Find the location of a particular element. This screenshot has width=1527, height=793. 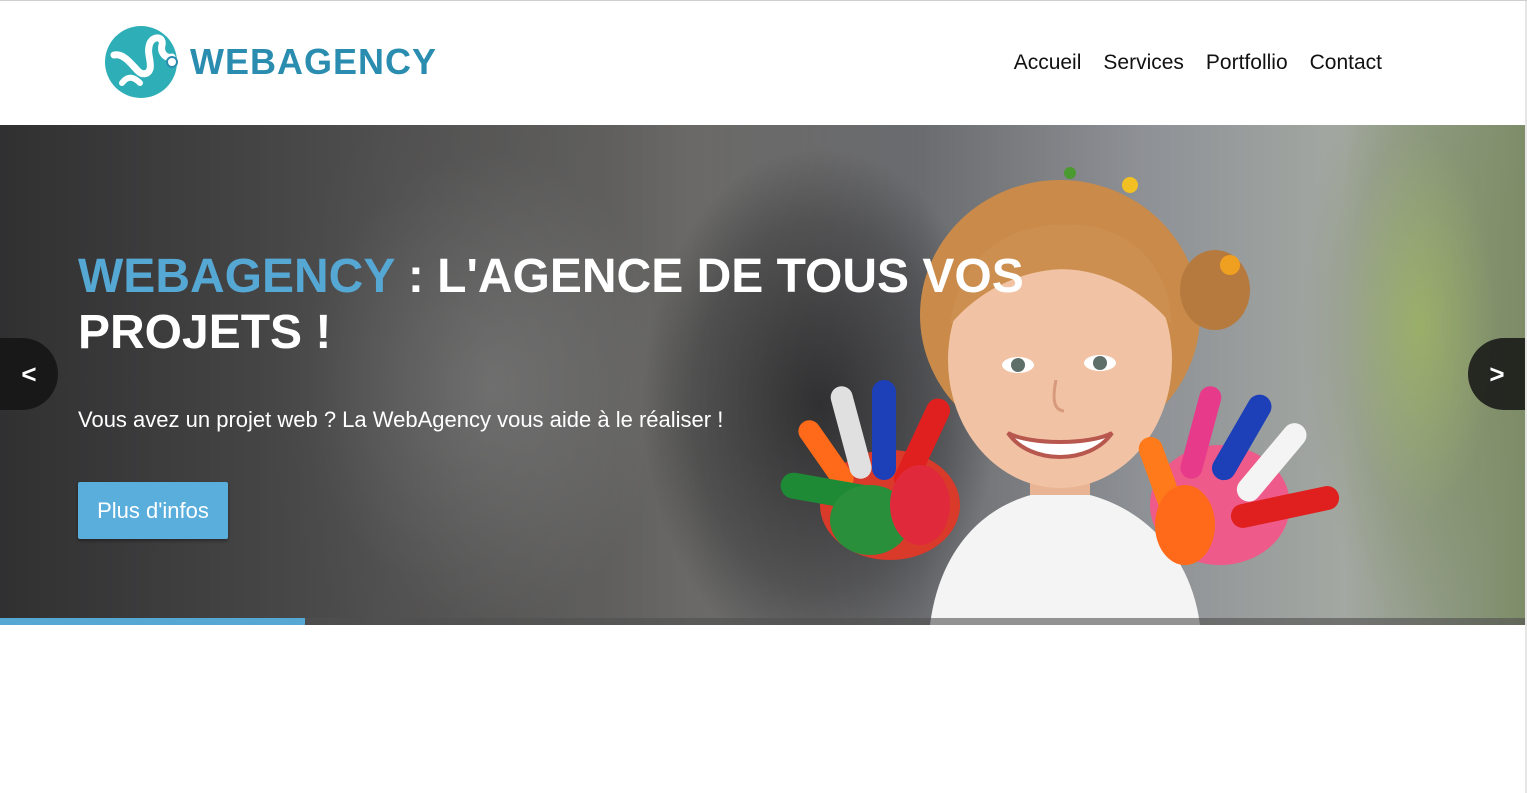

slider-progress-fill is located at coordinates (153, 621).